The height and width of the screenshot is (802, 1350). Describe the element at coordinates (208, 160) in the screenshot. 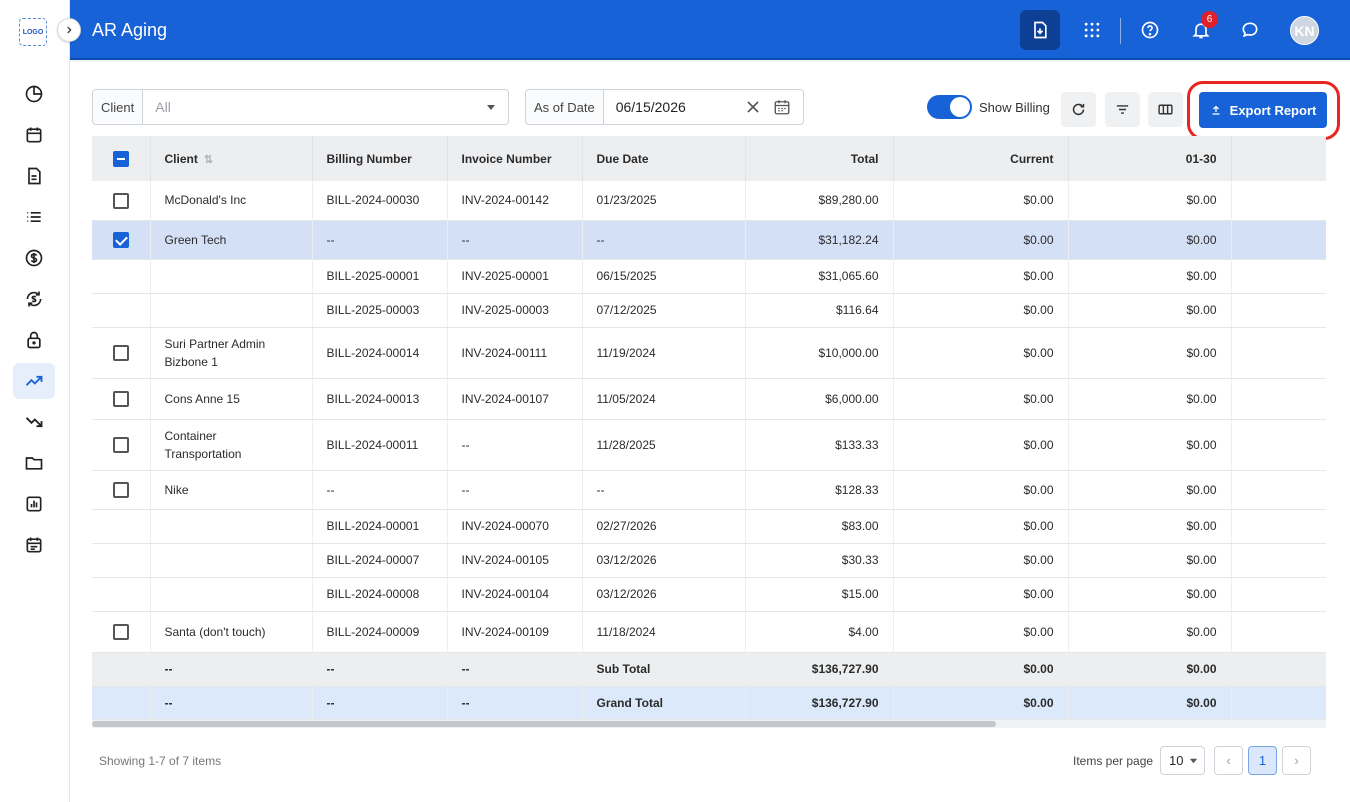

I see `sort-icon: ⇅` at that location.